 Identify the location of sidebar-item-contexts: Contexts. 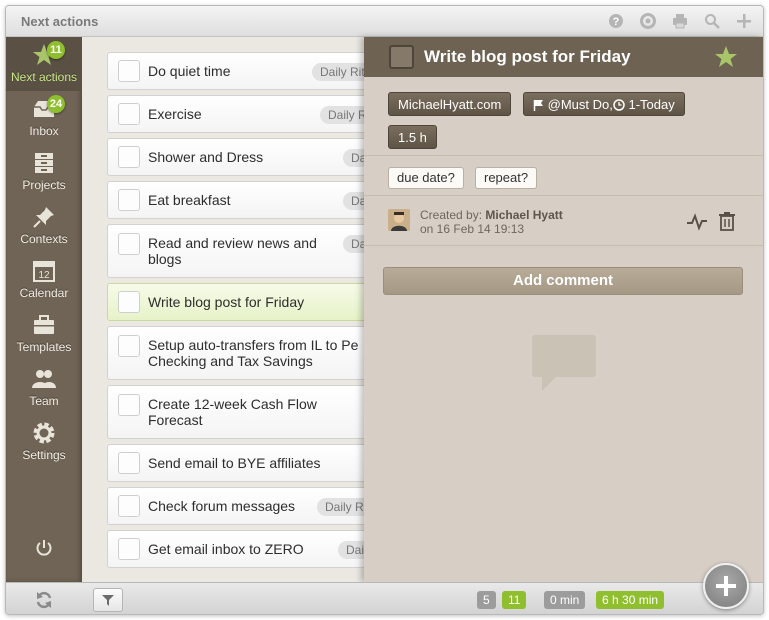
(44, 226).